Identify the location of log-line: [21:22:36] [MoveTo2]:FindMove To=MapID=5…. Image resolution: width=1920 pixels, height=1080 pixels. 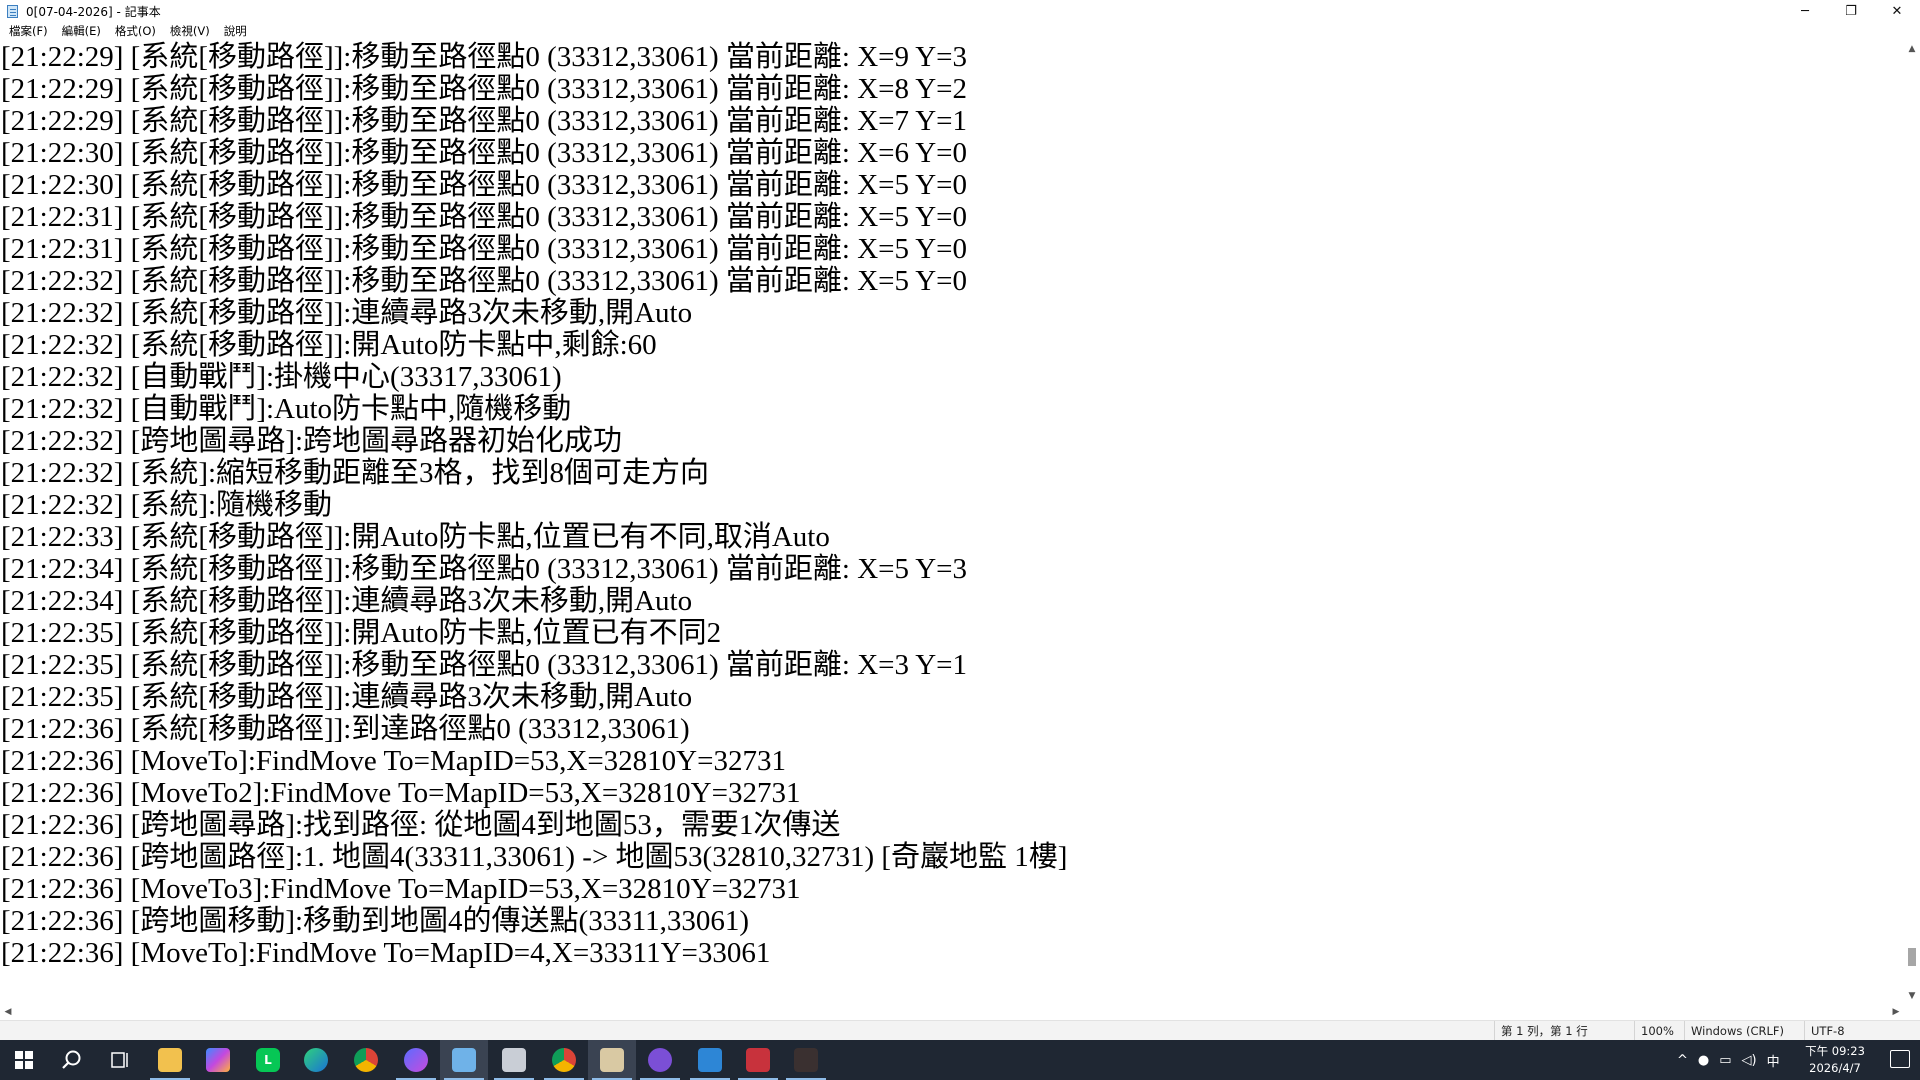
(401, 793).